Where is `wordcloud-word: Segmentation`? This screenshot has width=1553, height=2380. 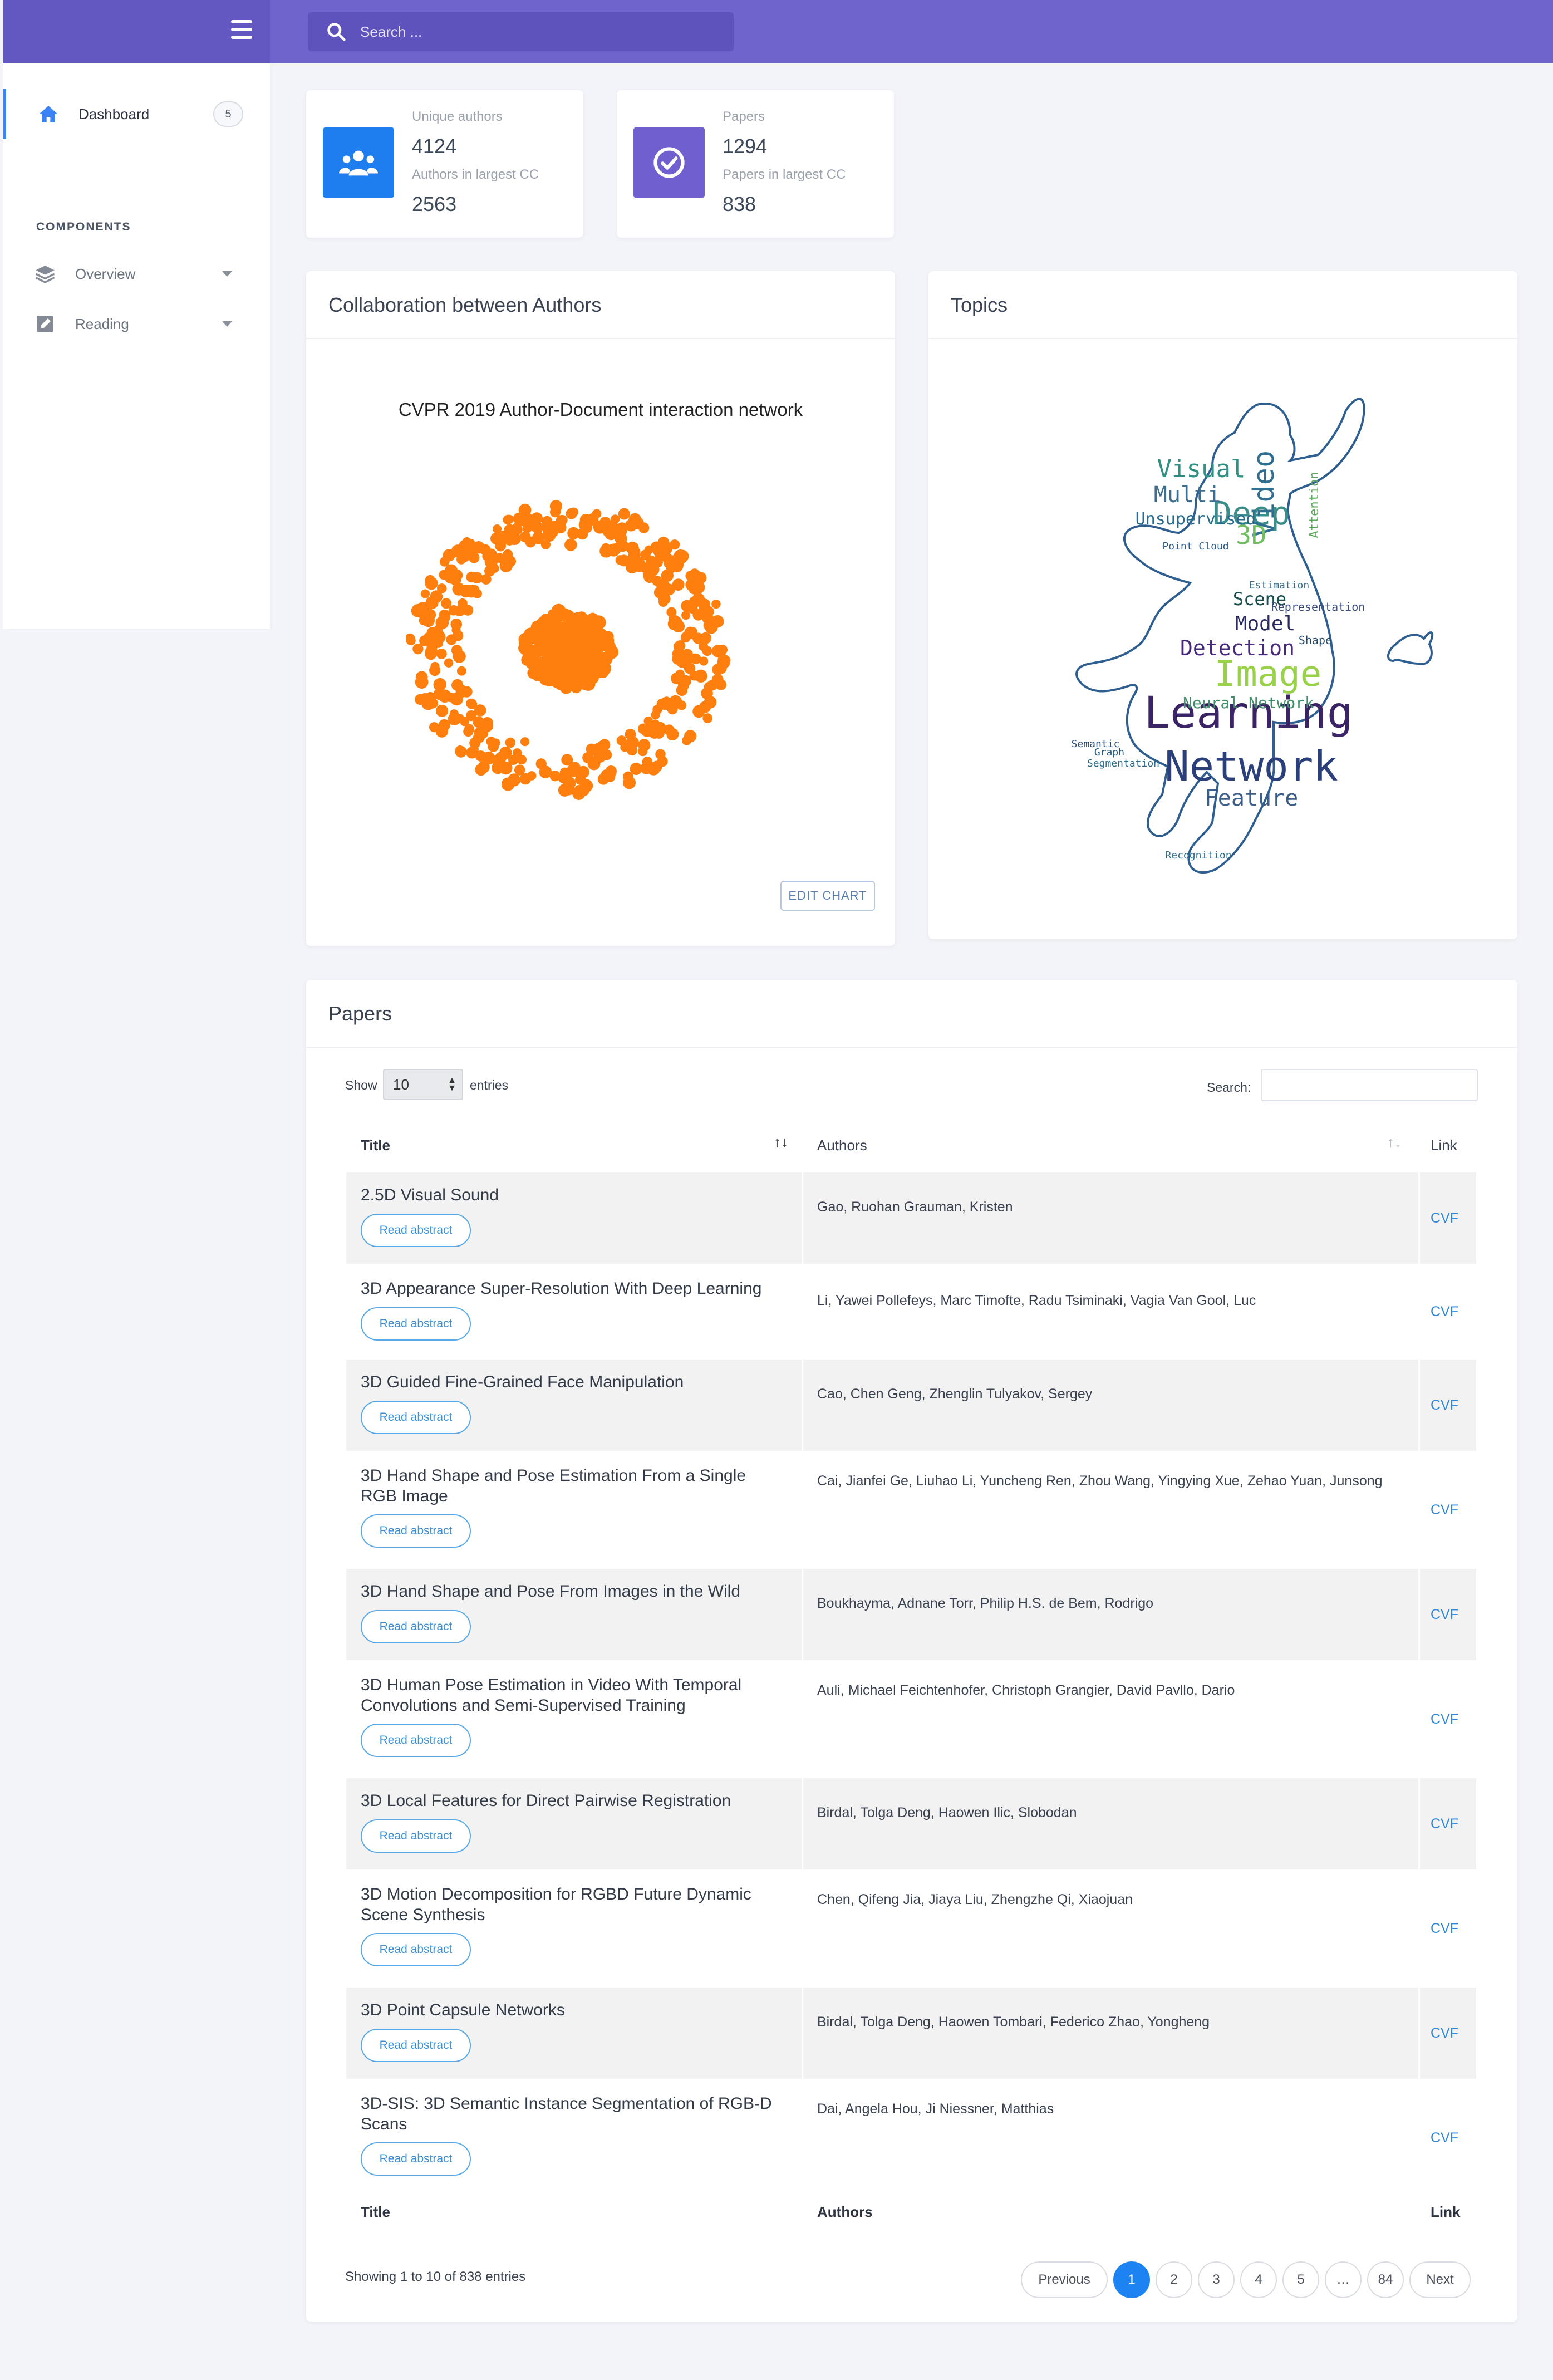 wordcloud-word: Segmentation is located at coordinates (1123, 763).